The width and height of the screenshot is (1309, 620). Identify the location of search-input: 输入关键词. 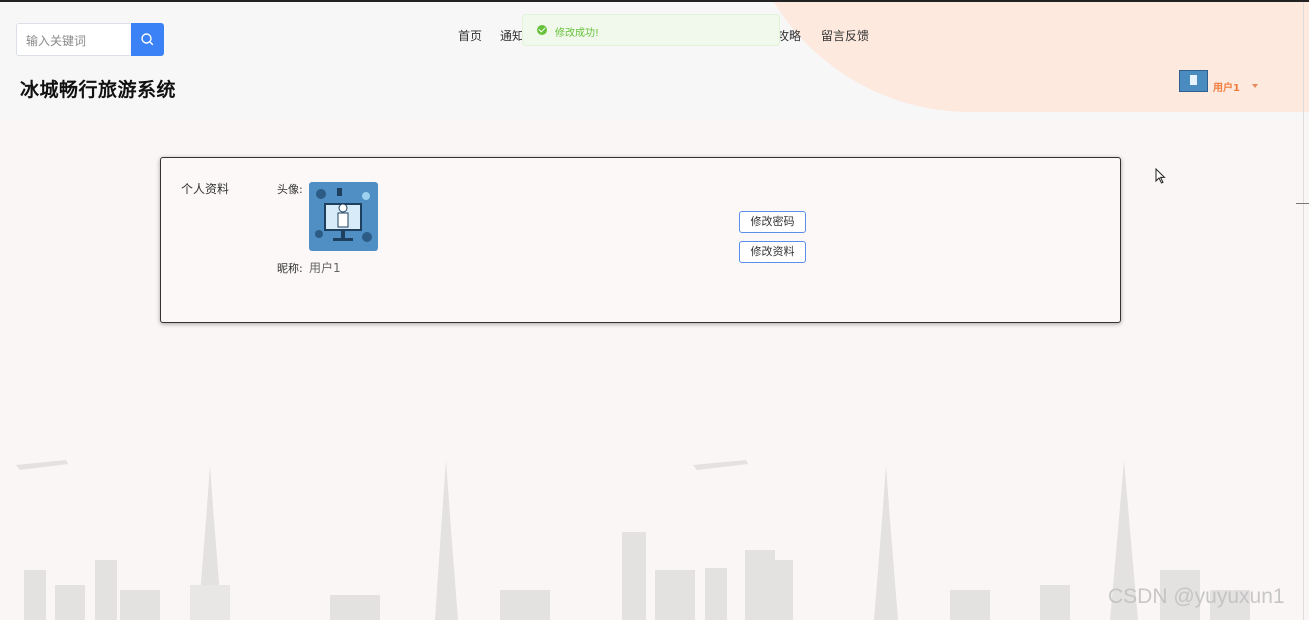
(73, 39).